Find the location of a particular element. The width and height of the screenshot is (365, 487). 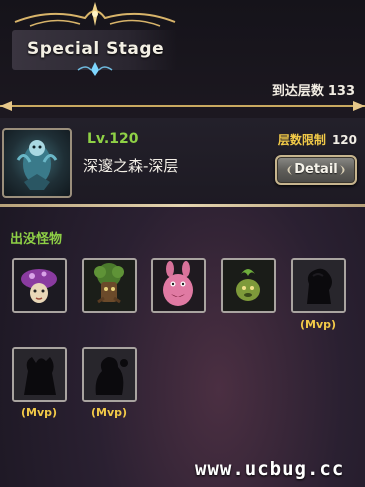

reached-floor-text: 到达层数 is located at coordinates (297, 91).